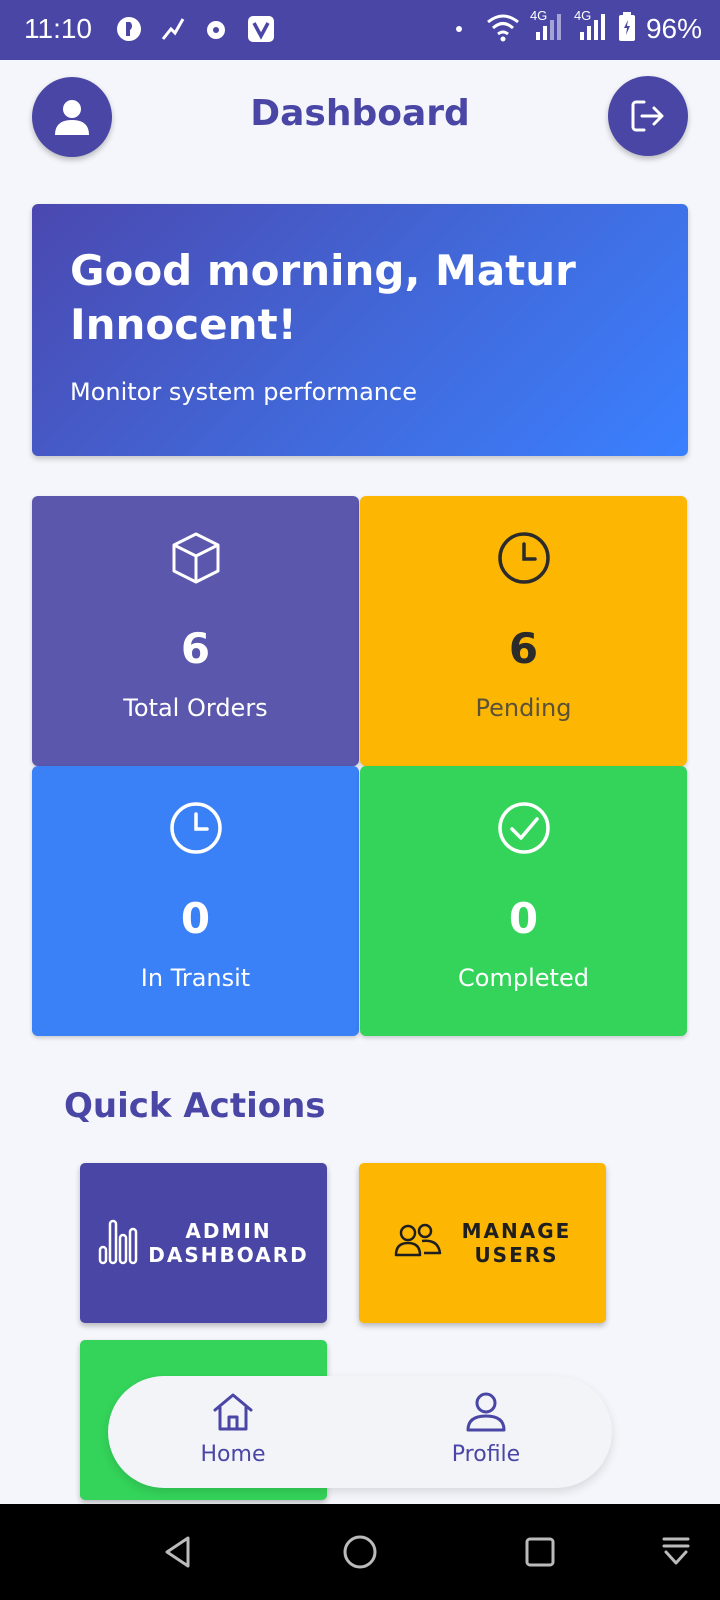 This screenshot has height=1600, width=720. I want to click on home-circle-icon, so click(360, 1552).